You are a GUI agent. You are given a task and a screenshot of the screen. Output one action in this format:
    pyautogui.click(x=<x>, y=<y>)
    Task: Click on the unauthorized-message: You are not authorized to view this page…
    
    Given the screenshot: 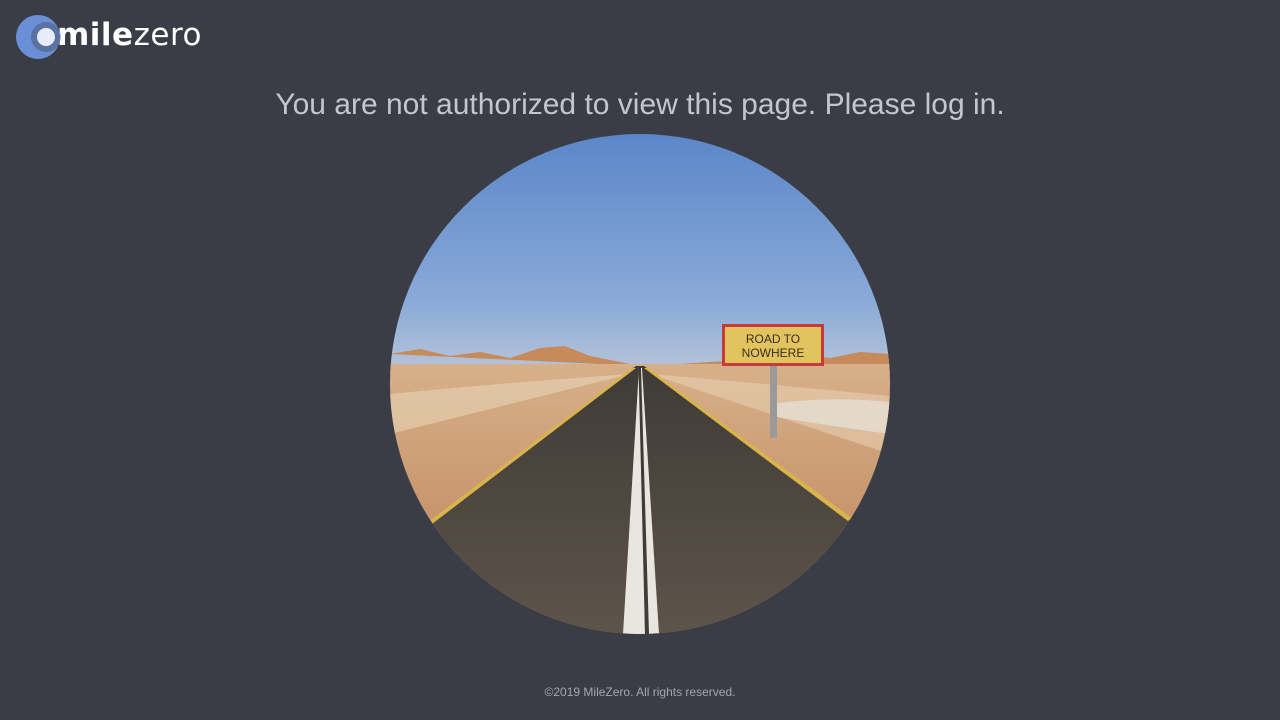 What is the action you would take?
    pyautogui.click(x=640, y=104)
    